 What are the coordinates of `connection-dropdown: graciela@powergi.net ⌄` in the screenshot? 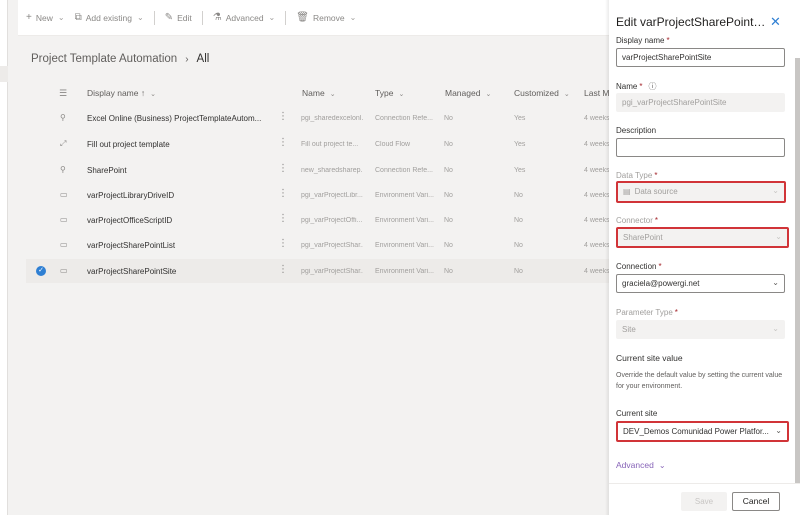 It's located at (700, 283).